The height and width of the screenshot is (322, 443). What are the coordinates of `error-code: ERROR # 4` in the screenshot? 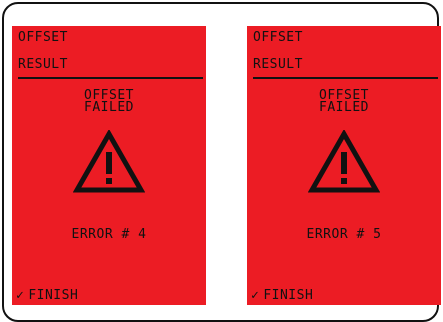 It's located at (109, 234).